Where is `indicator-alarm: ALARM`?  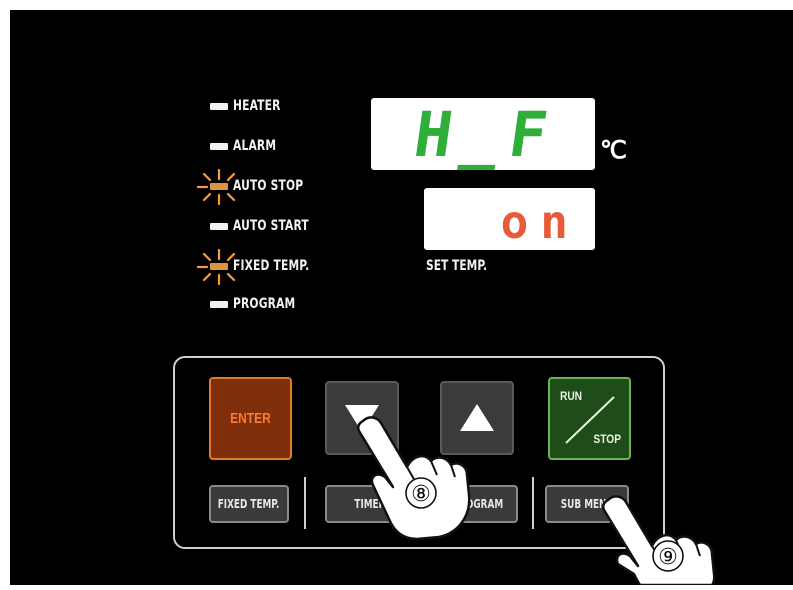
indicator-alarm: ALARM is located at coordinates (247, 146).